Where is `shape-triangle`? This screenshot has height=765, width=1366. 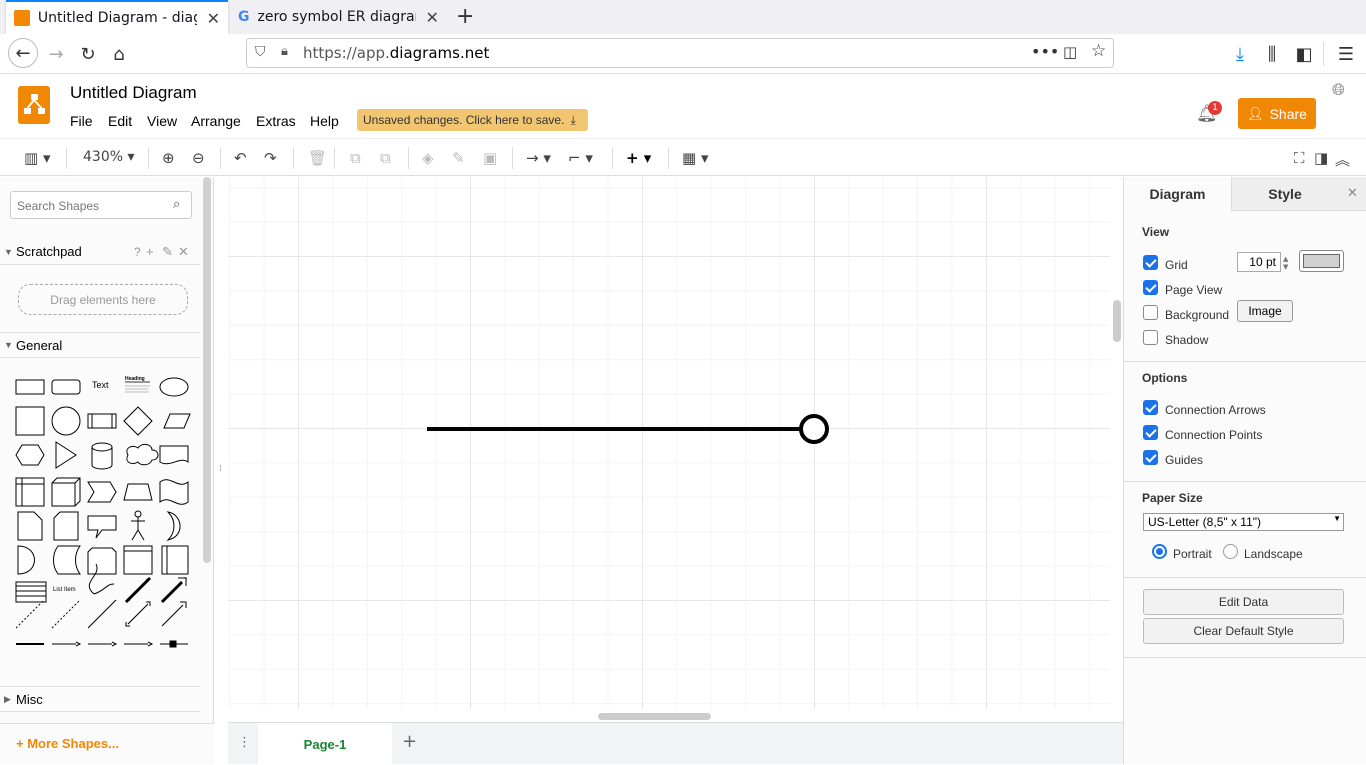
shape-triangle is located at coordinates (66, 455).